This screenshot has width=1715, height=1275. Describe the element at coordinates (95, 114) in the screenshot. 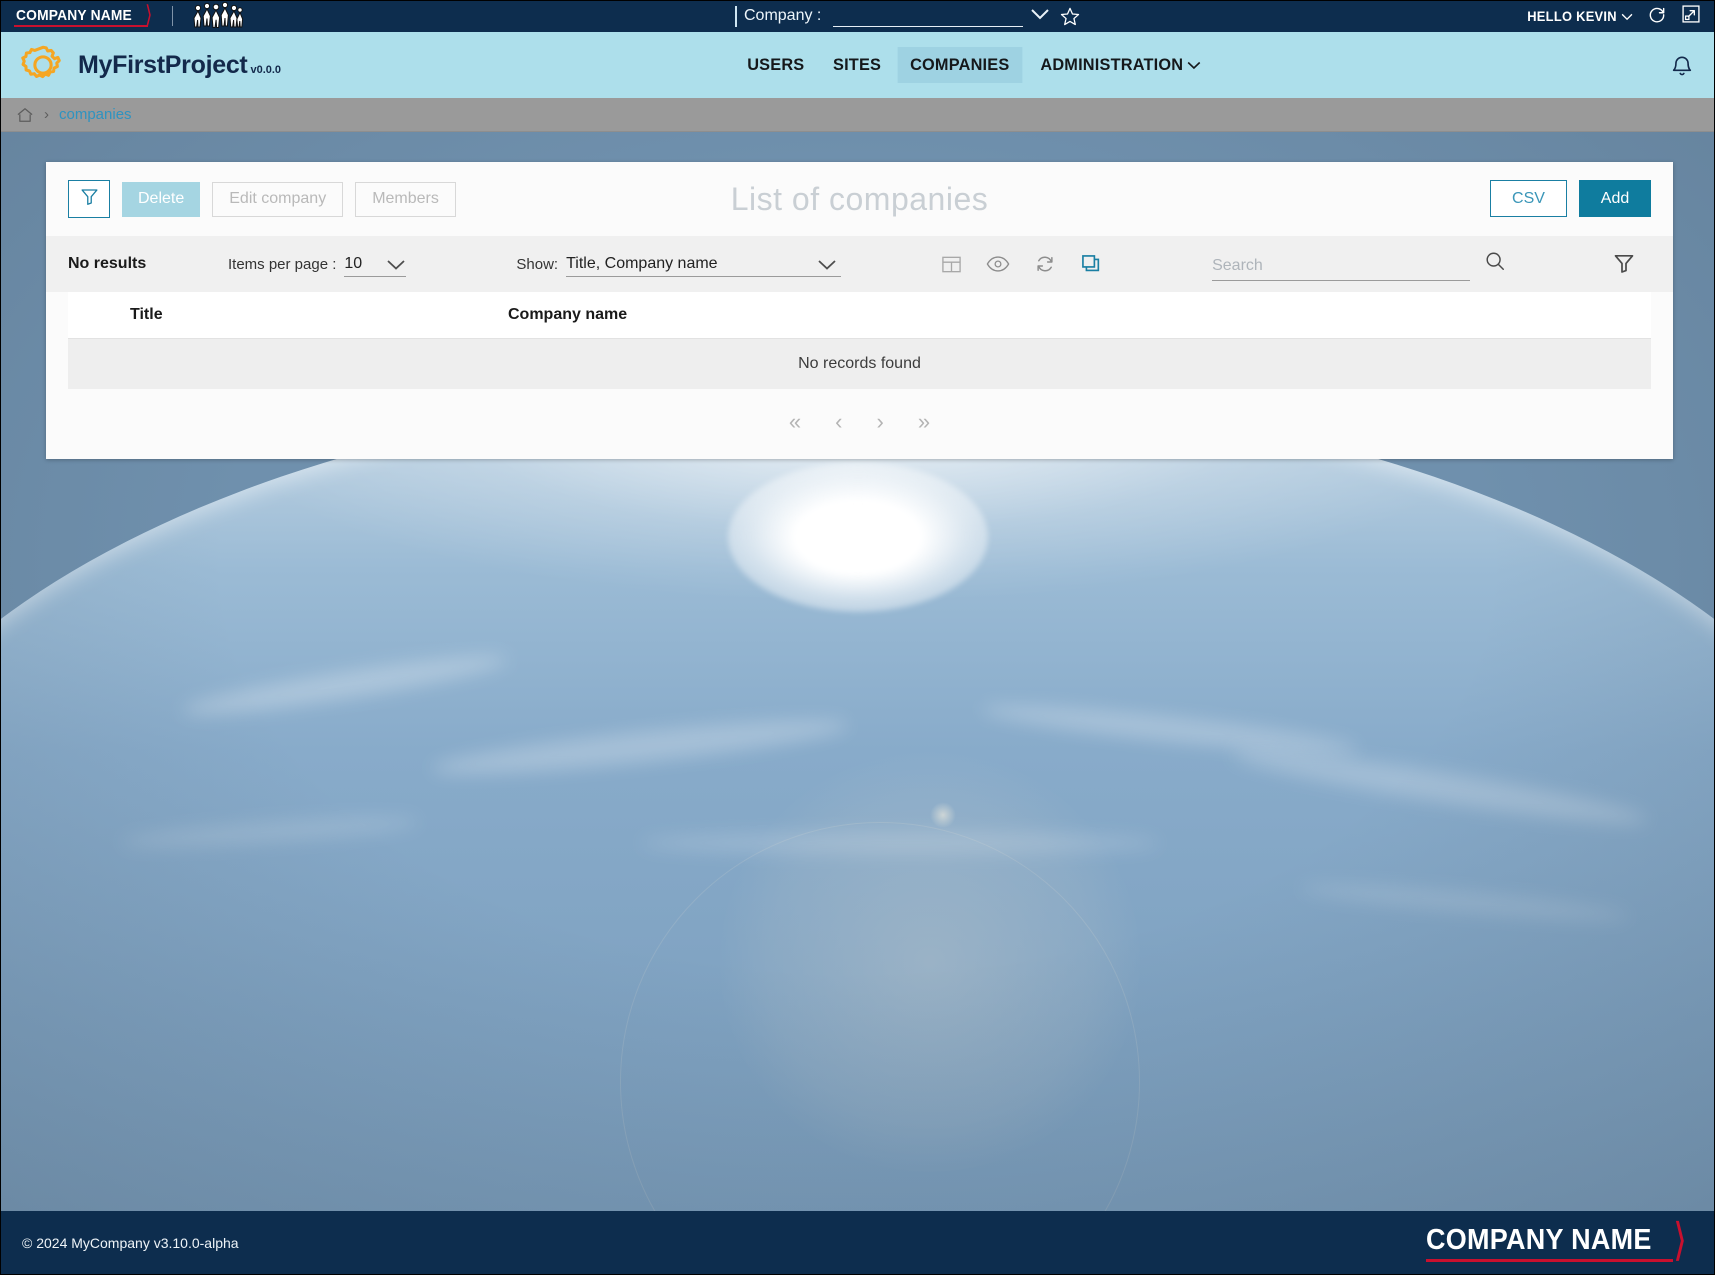

I see `breadcrumb-item-companies: companies` at that location.